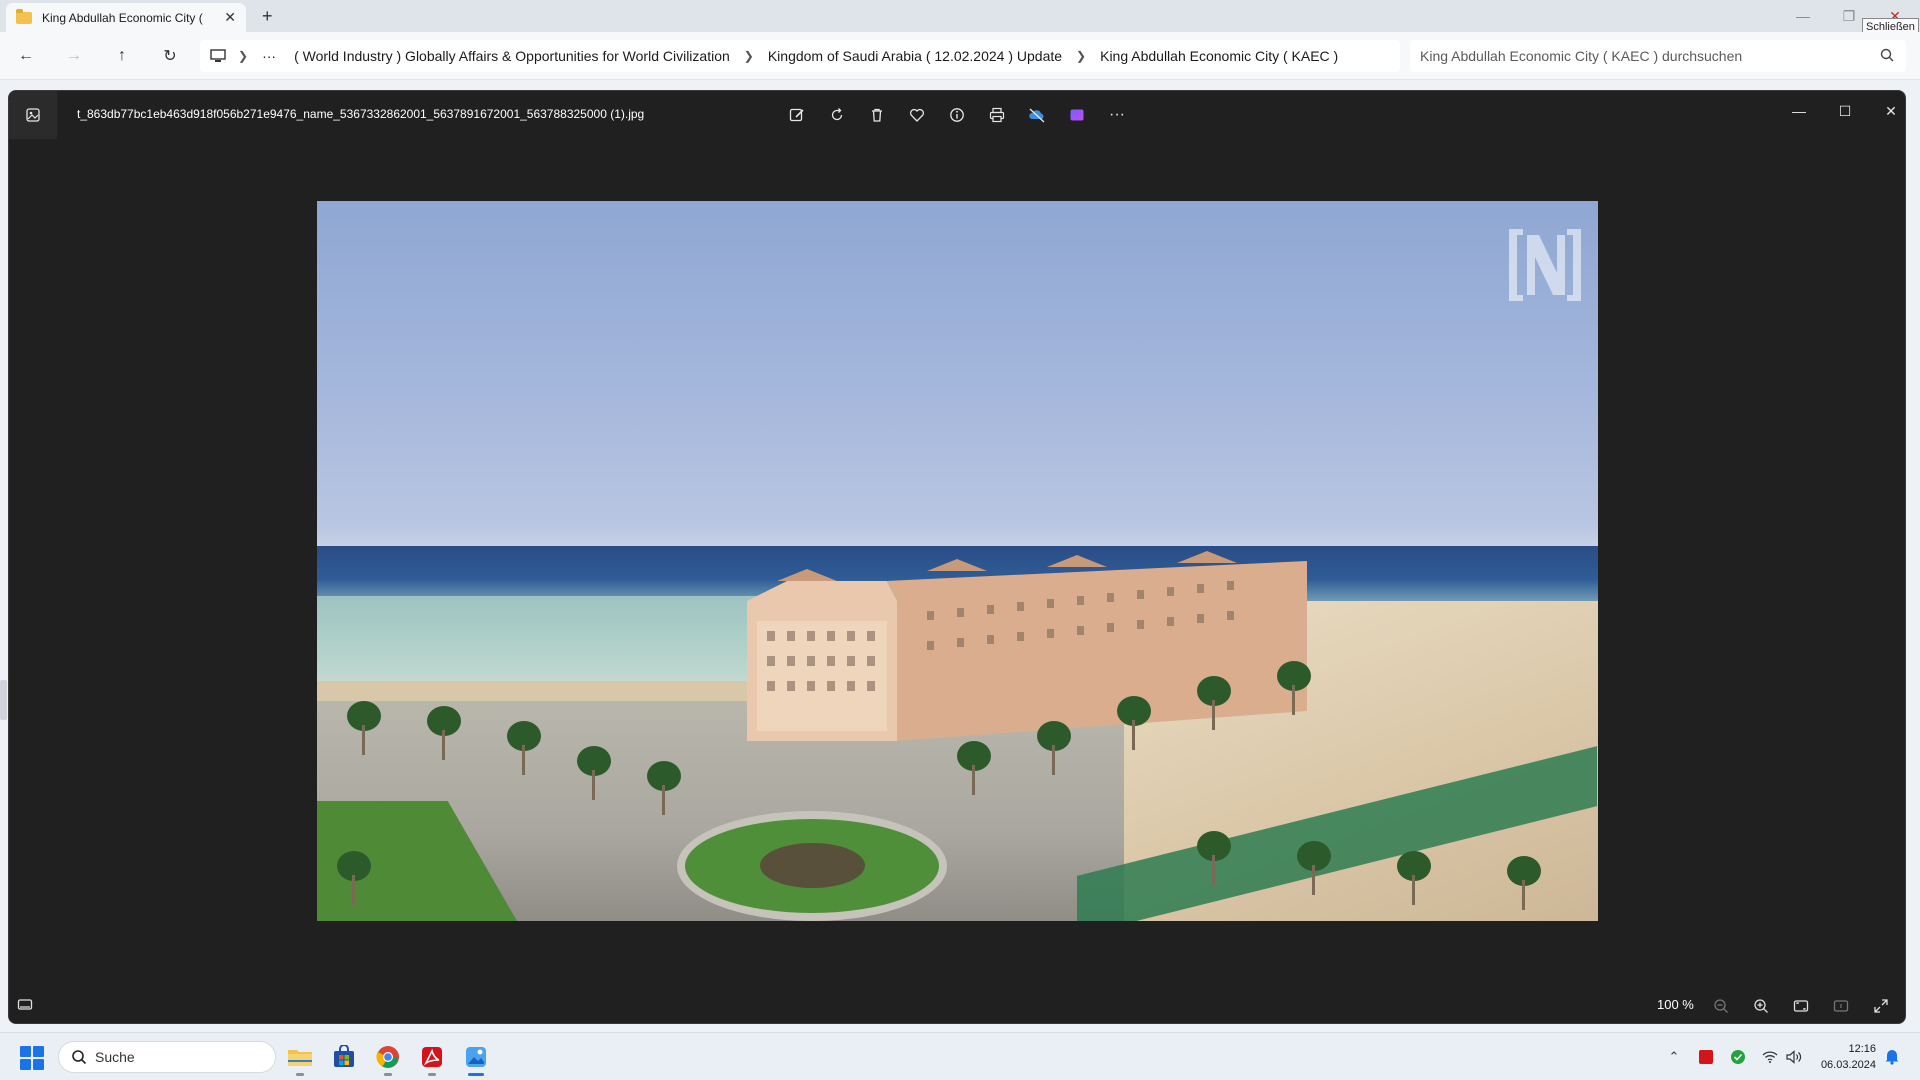 Image resolution: width=1920 pixels, height=1080 pixels. Describe the element at coordinates (267, 16) in the screenshot. I see `new-tab-button: +` at that location.